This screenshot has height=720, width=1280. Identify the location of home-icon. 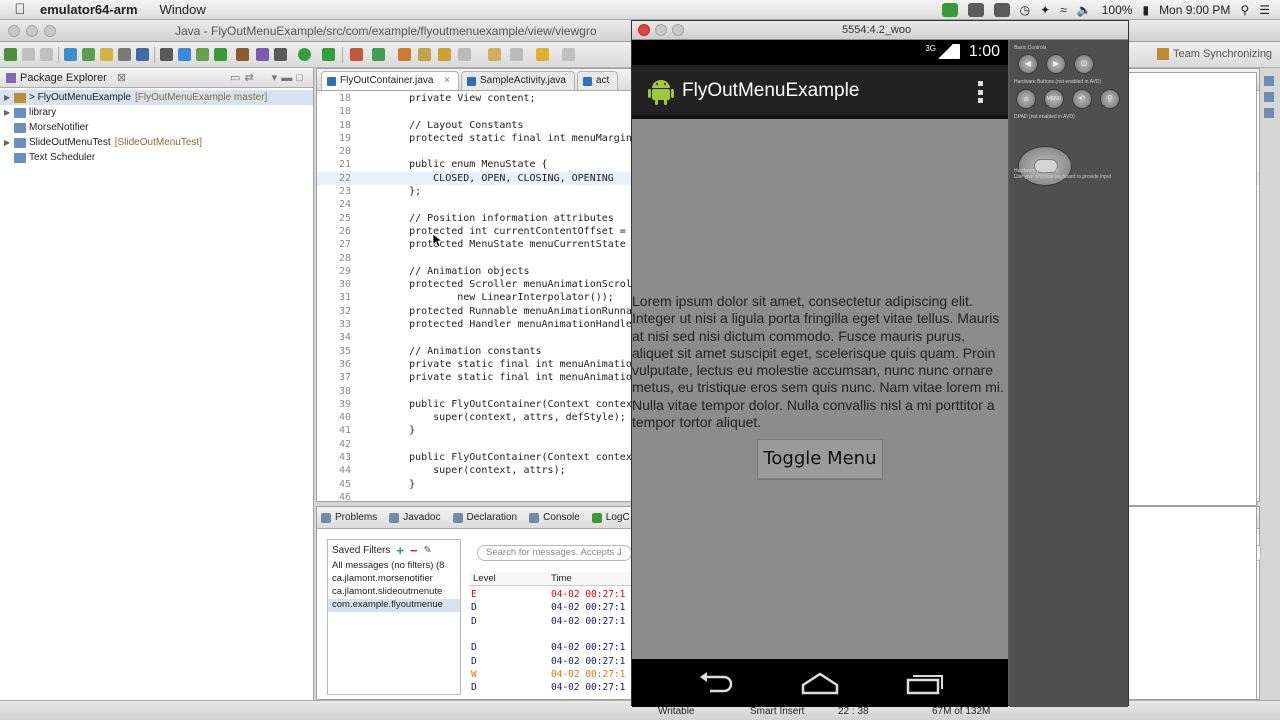
(820, 683).